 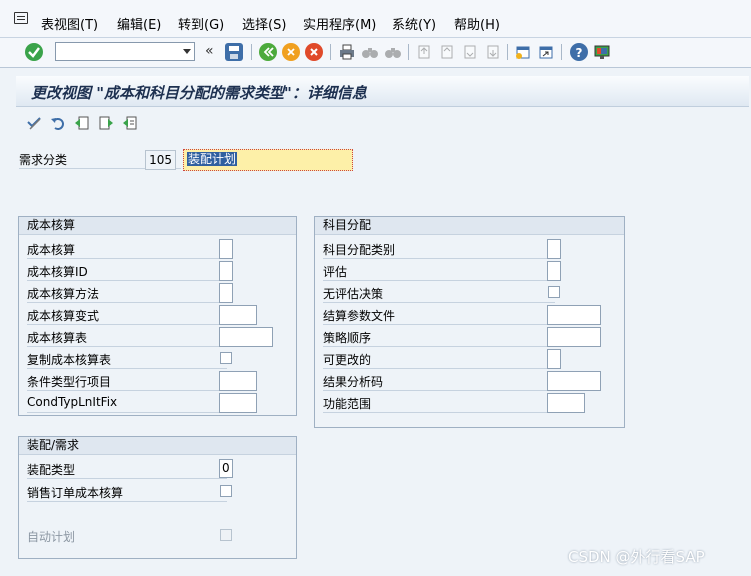 I want to click on menu-help: 帮助(H), so click(x=477, y=23).